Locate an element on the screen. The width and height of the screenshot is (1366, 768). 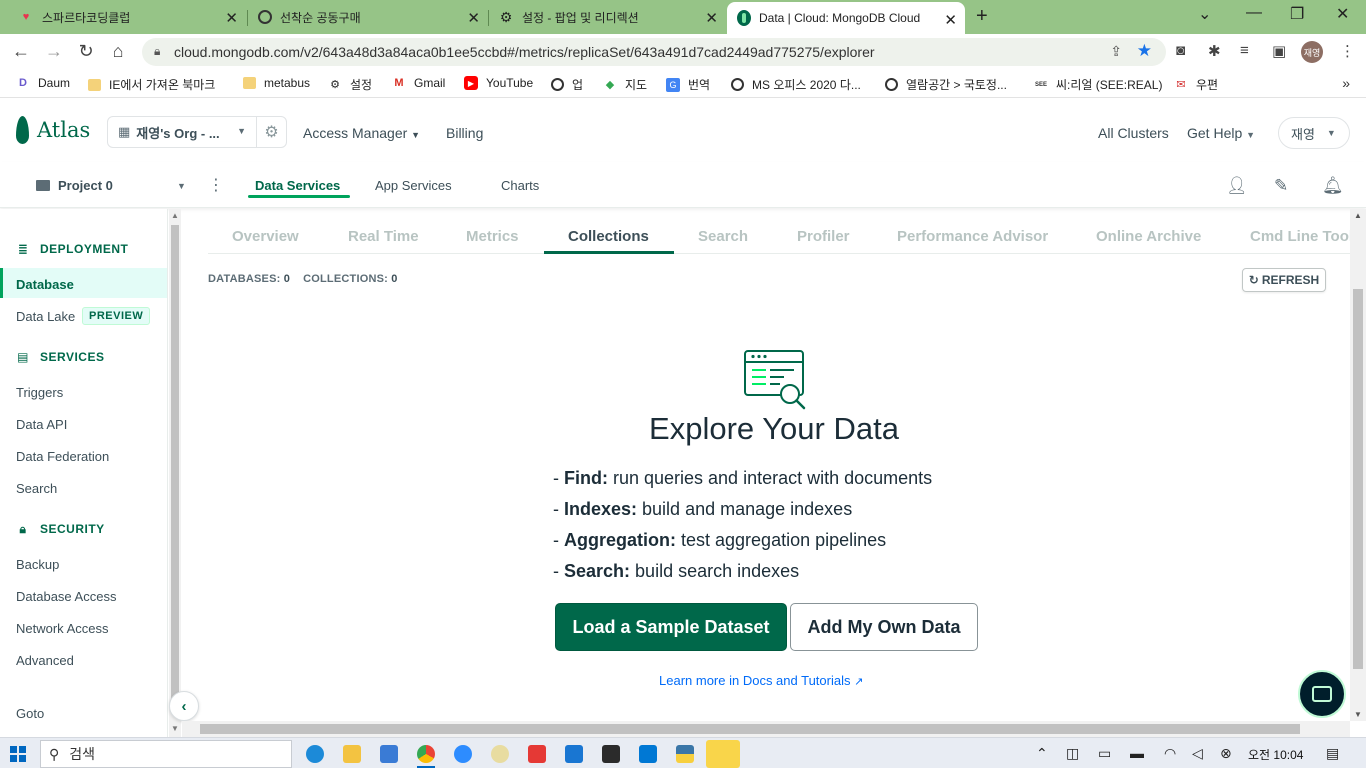
bookmark-up: 업 is located at coordinates (567, 84).